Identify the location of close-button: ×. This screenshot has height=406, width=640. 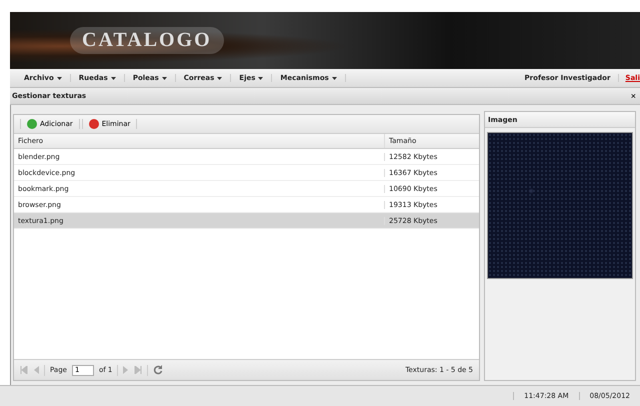
(633, 96).